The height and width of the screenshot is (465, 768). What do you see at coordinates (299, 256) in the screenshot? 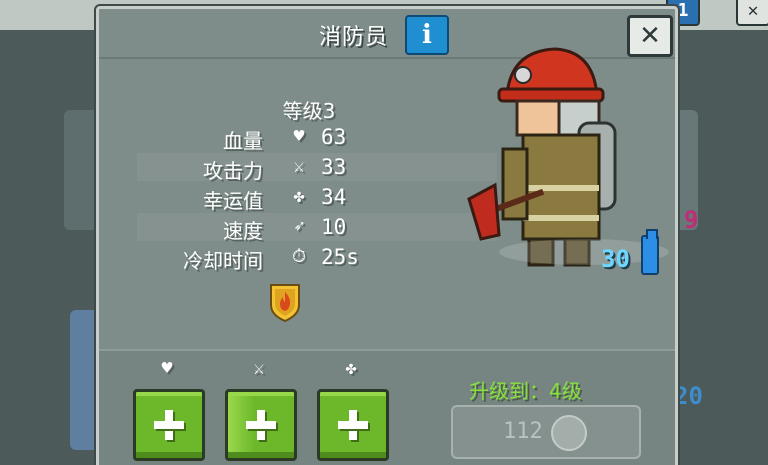
I see `stopwatch-icon: ⏱` at bounding box center [299, 256].